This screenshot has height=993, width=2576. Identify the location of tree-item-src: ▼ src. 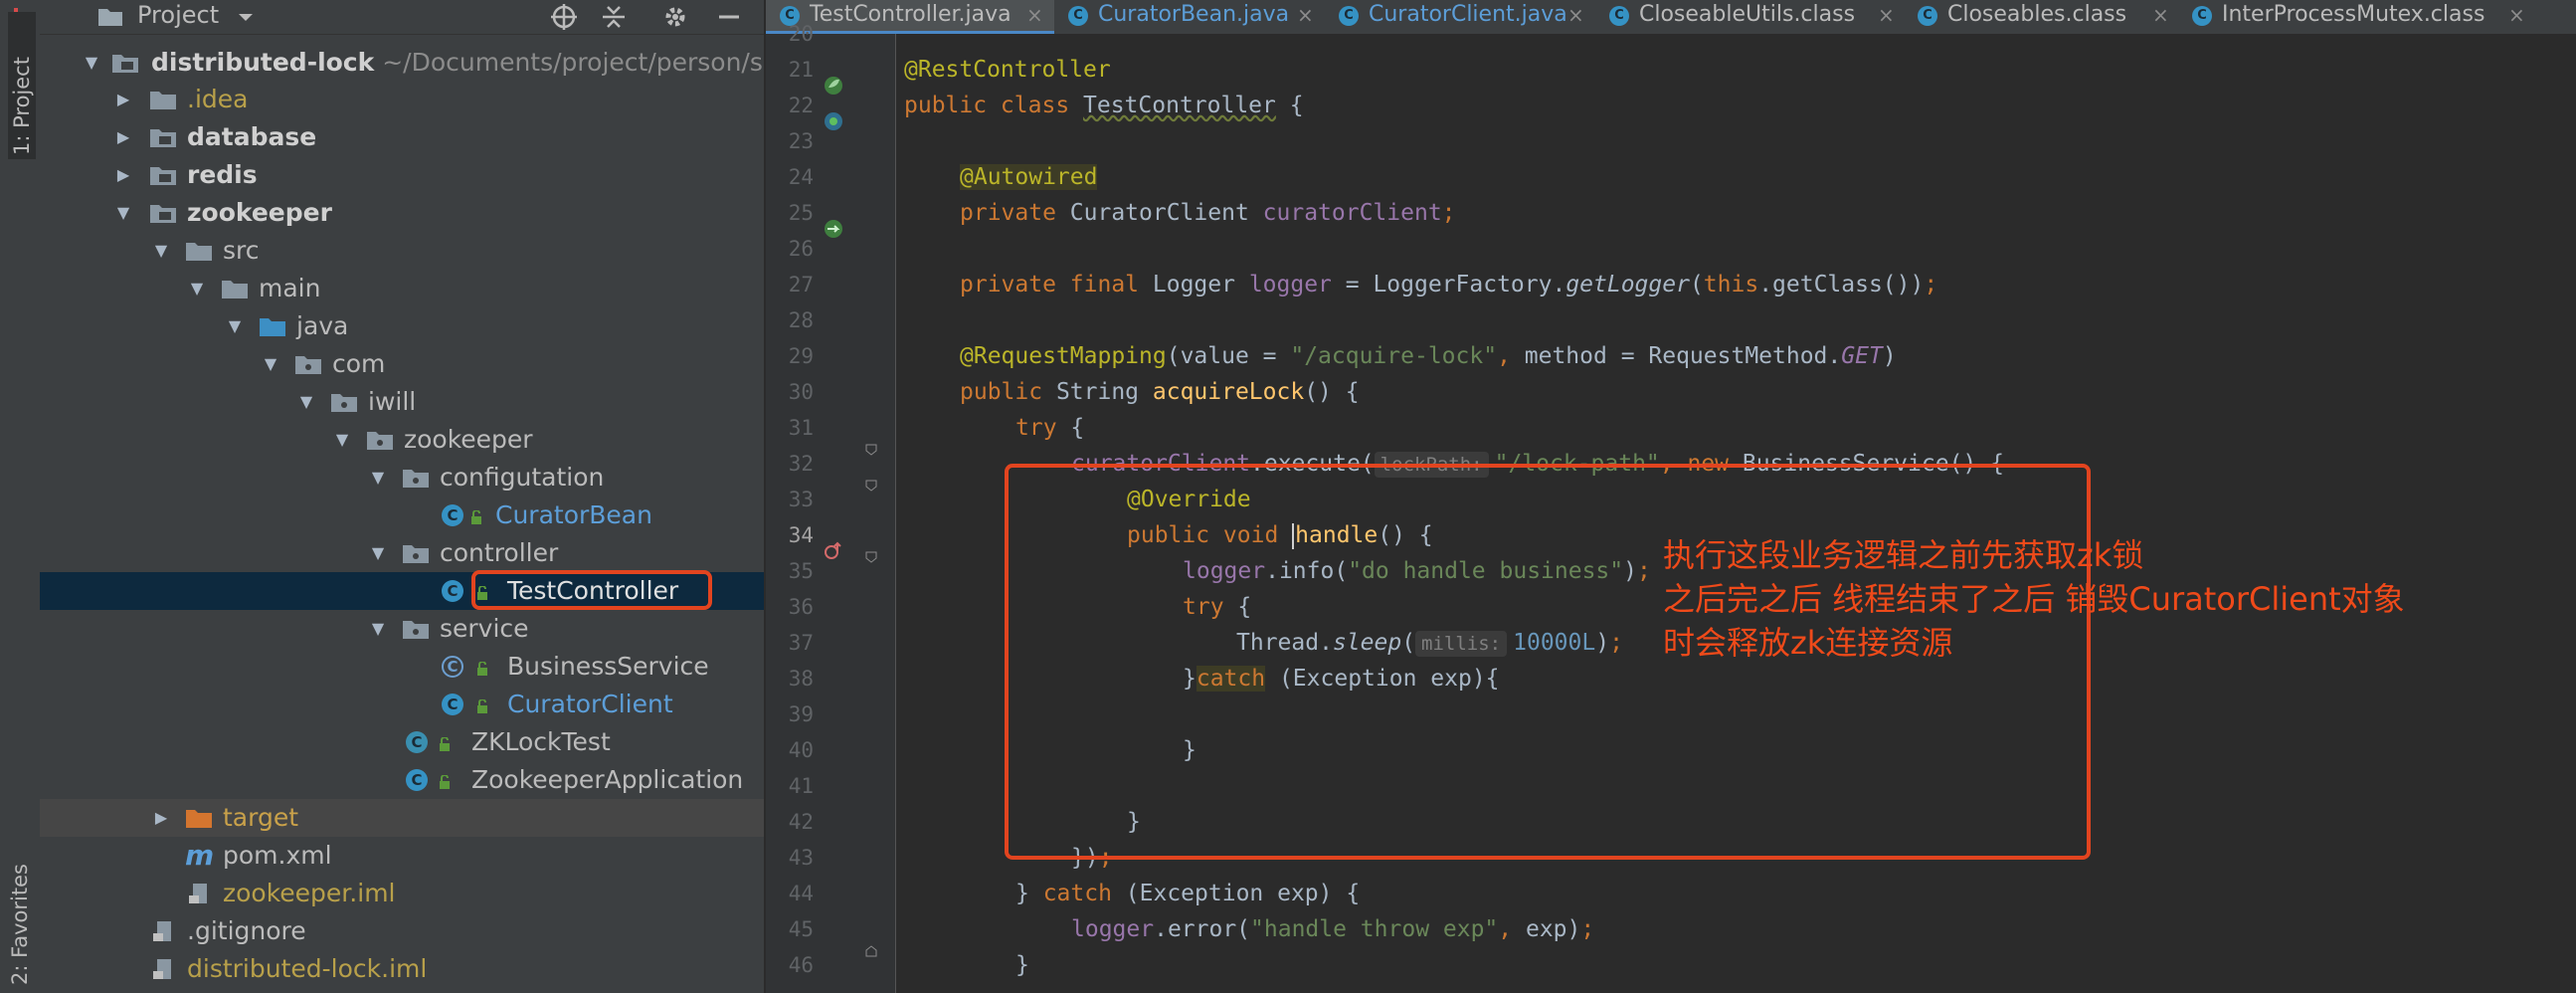
(402, 251).